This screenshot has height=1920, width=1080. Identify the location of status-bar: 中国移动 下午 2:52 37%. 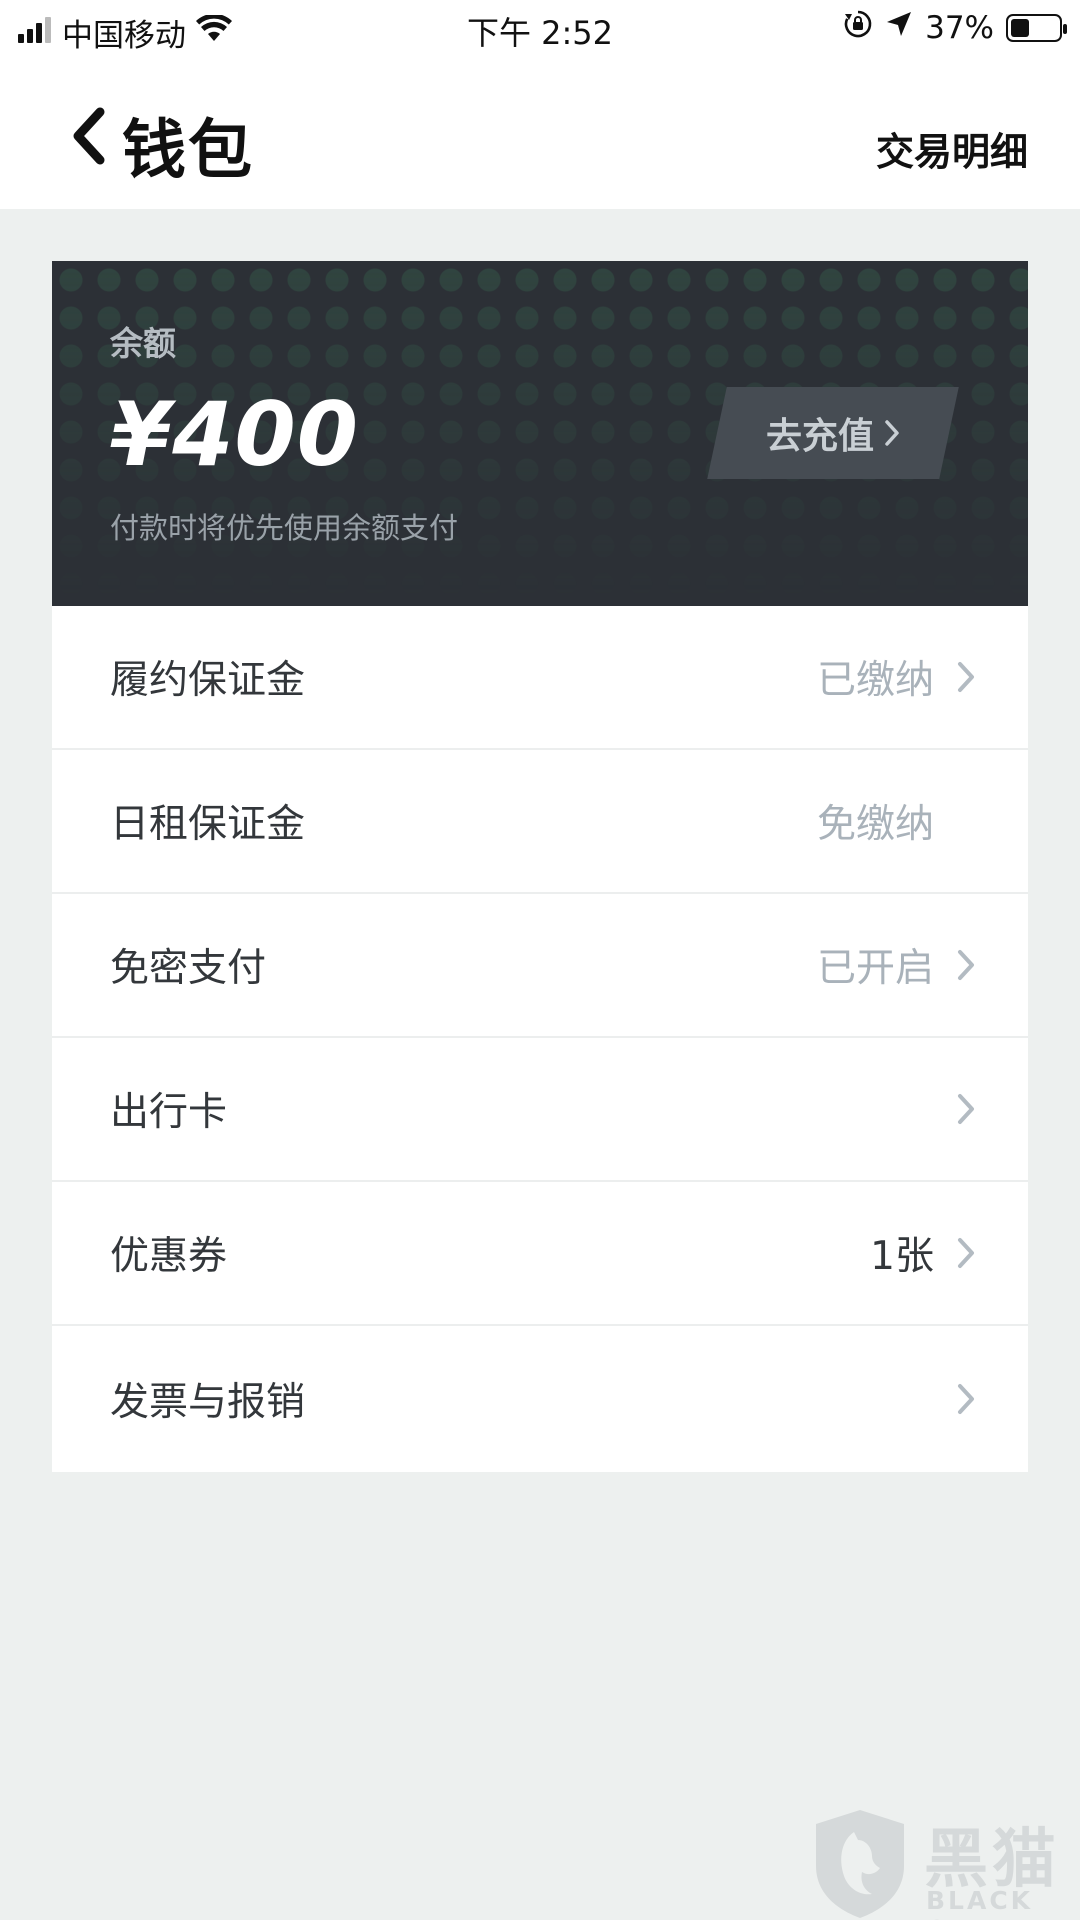
(540, 27).